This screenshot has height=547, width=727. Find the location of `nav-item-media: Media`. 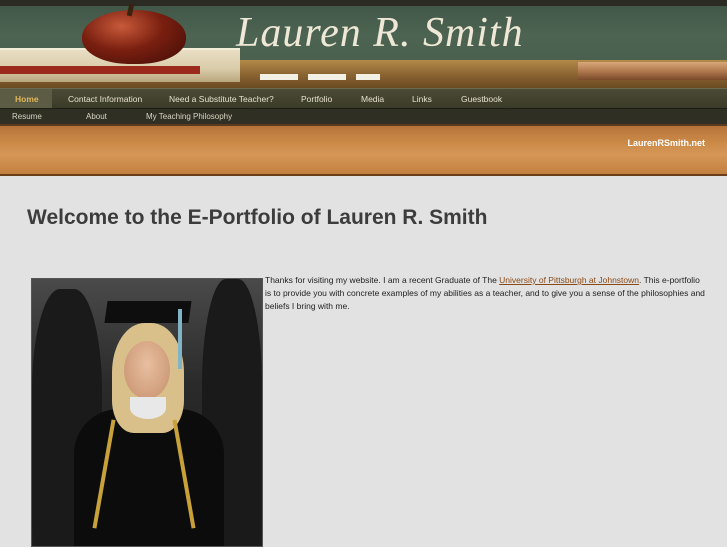

nav-item-media: Media is located at coordinates (372, 99).